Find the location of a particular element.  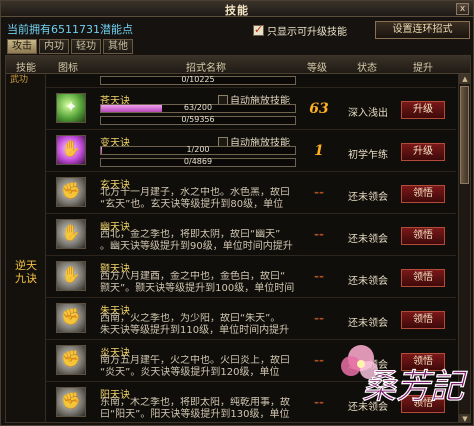

tab-light-skill: 轻功 is located at coordinates (86, 46).